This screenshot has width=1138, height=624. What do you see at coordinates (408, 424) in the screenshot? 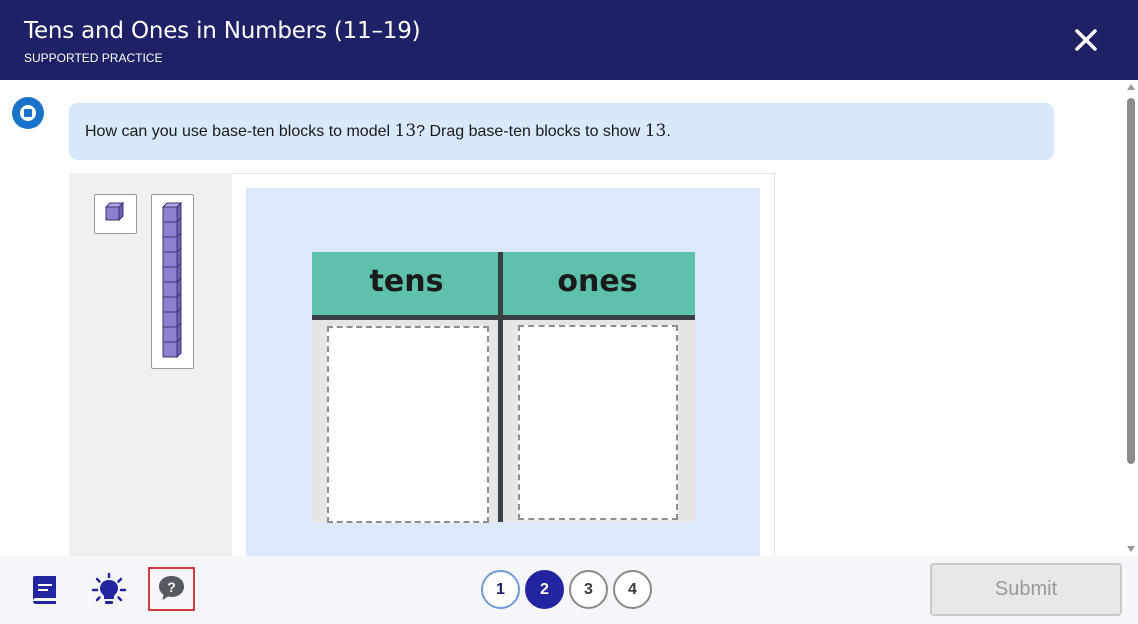
I see `tens-drop-zone` at bounding box center [408, 424].